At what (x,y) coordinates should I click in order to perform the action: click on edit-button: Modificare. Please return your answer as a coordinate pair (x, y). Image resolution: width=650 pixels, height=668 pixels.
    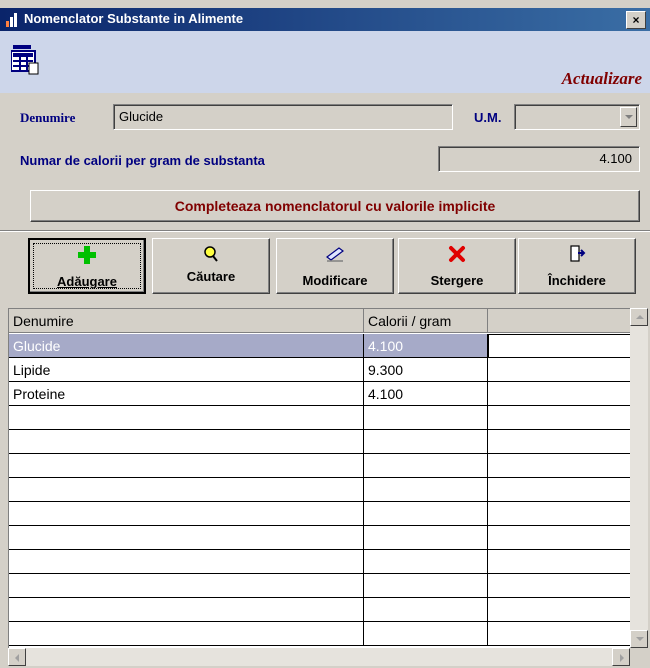
    Looking at the image, I should click on (335, 266).